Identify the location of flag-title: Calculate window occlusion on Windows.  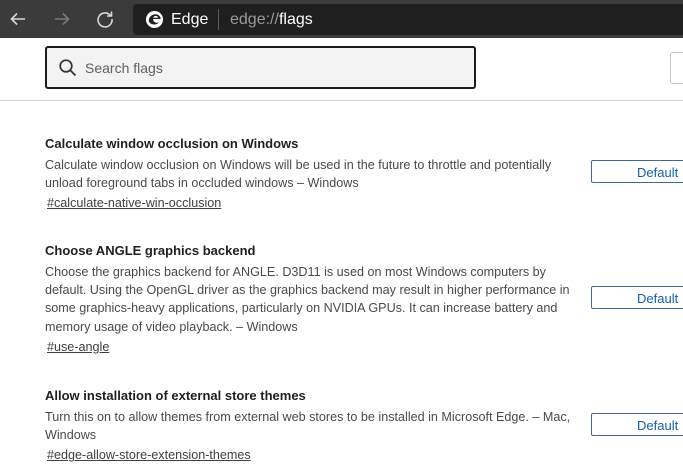
(172, 143).